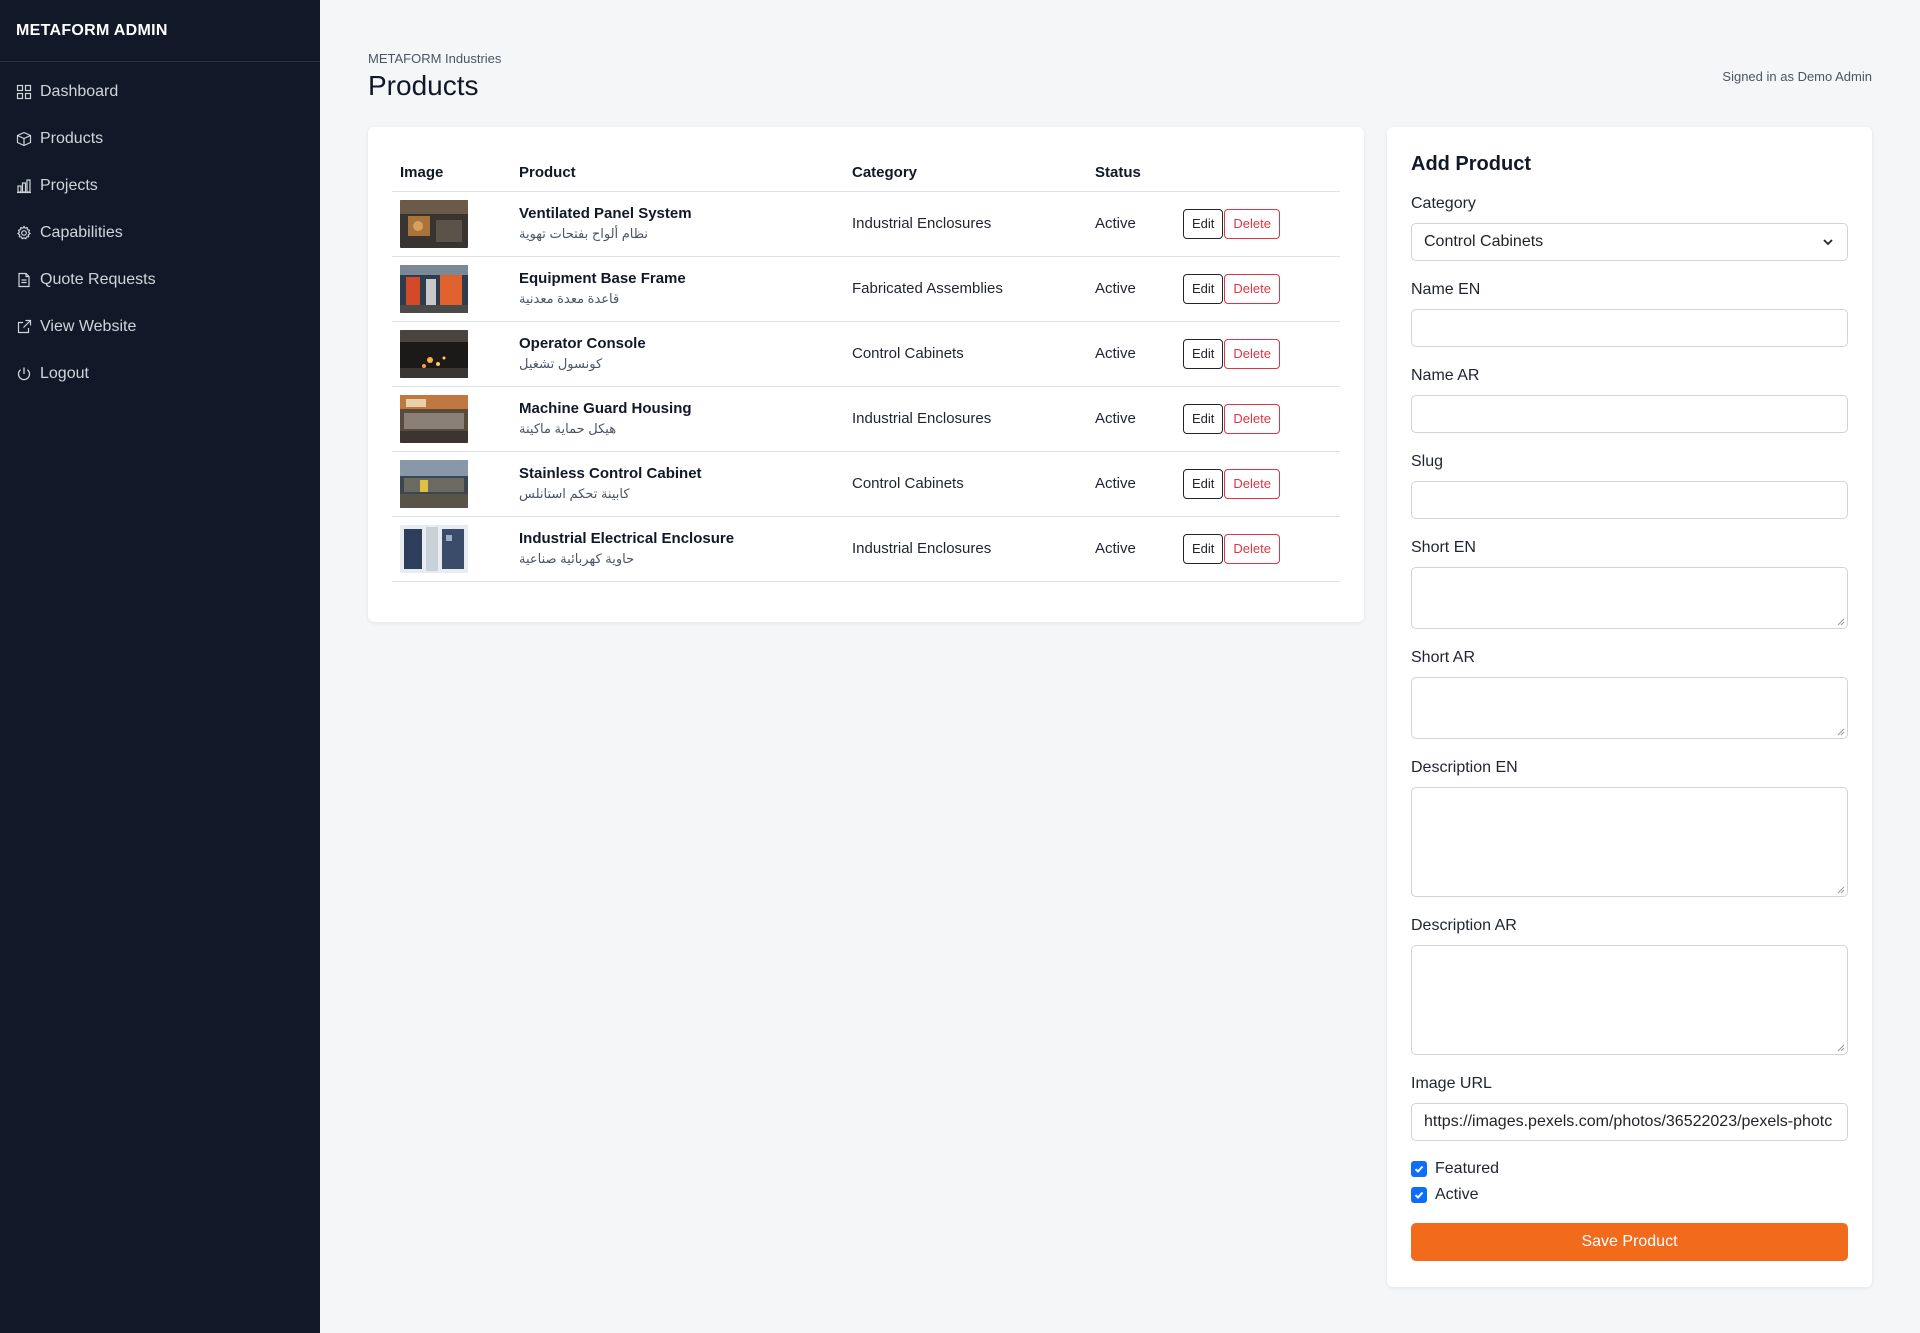  I want to click on description-ar-label: Description AR, so click(1464, 925).